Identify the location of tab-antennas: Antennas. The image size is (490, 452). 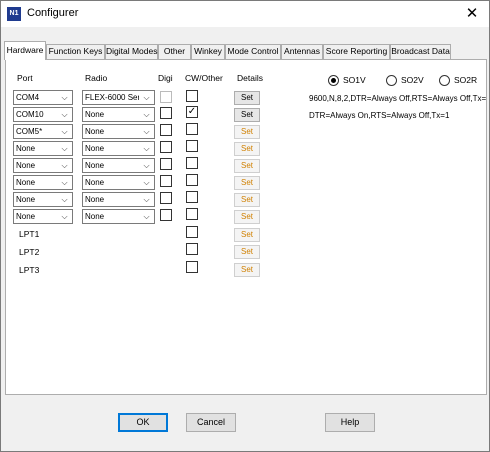
(302, 51).